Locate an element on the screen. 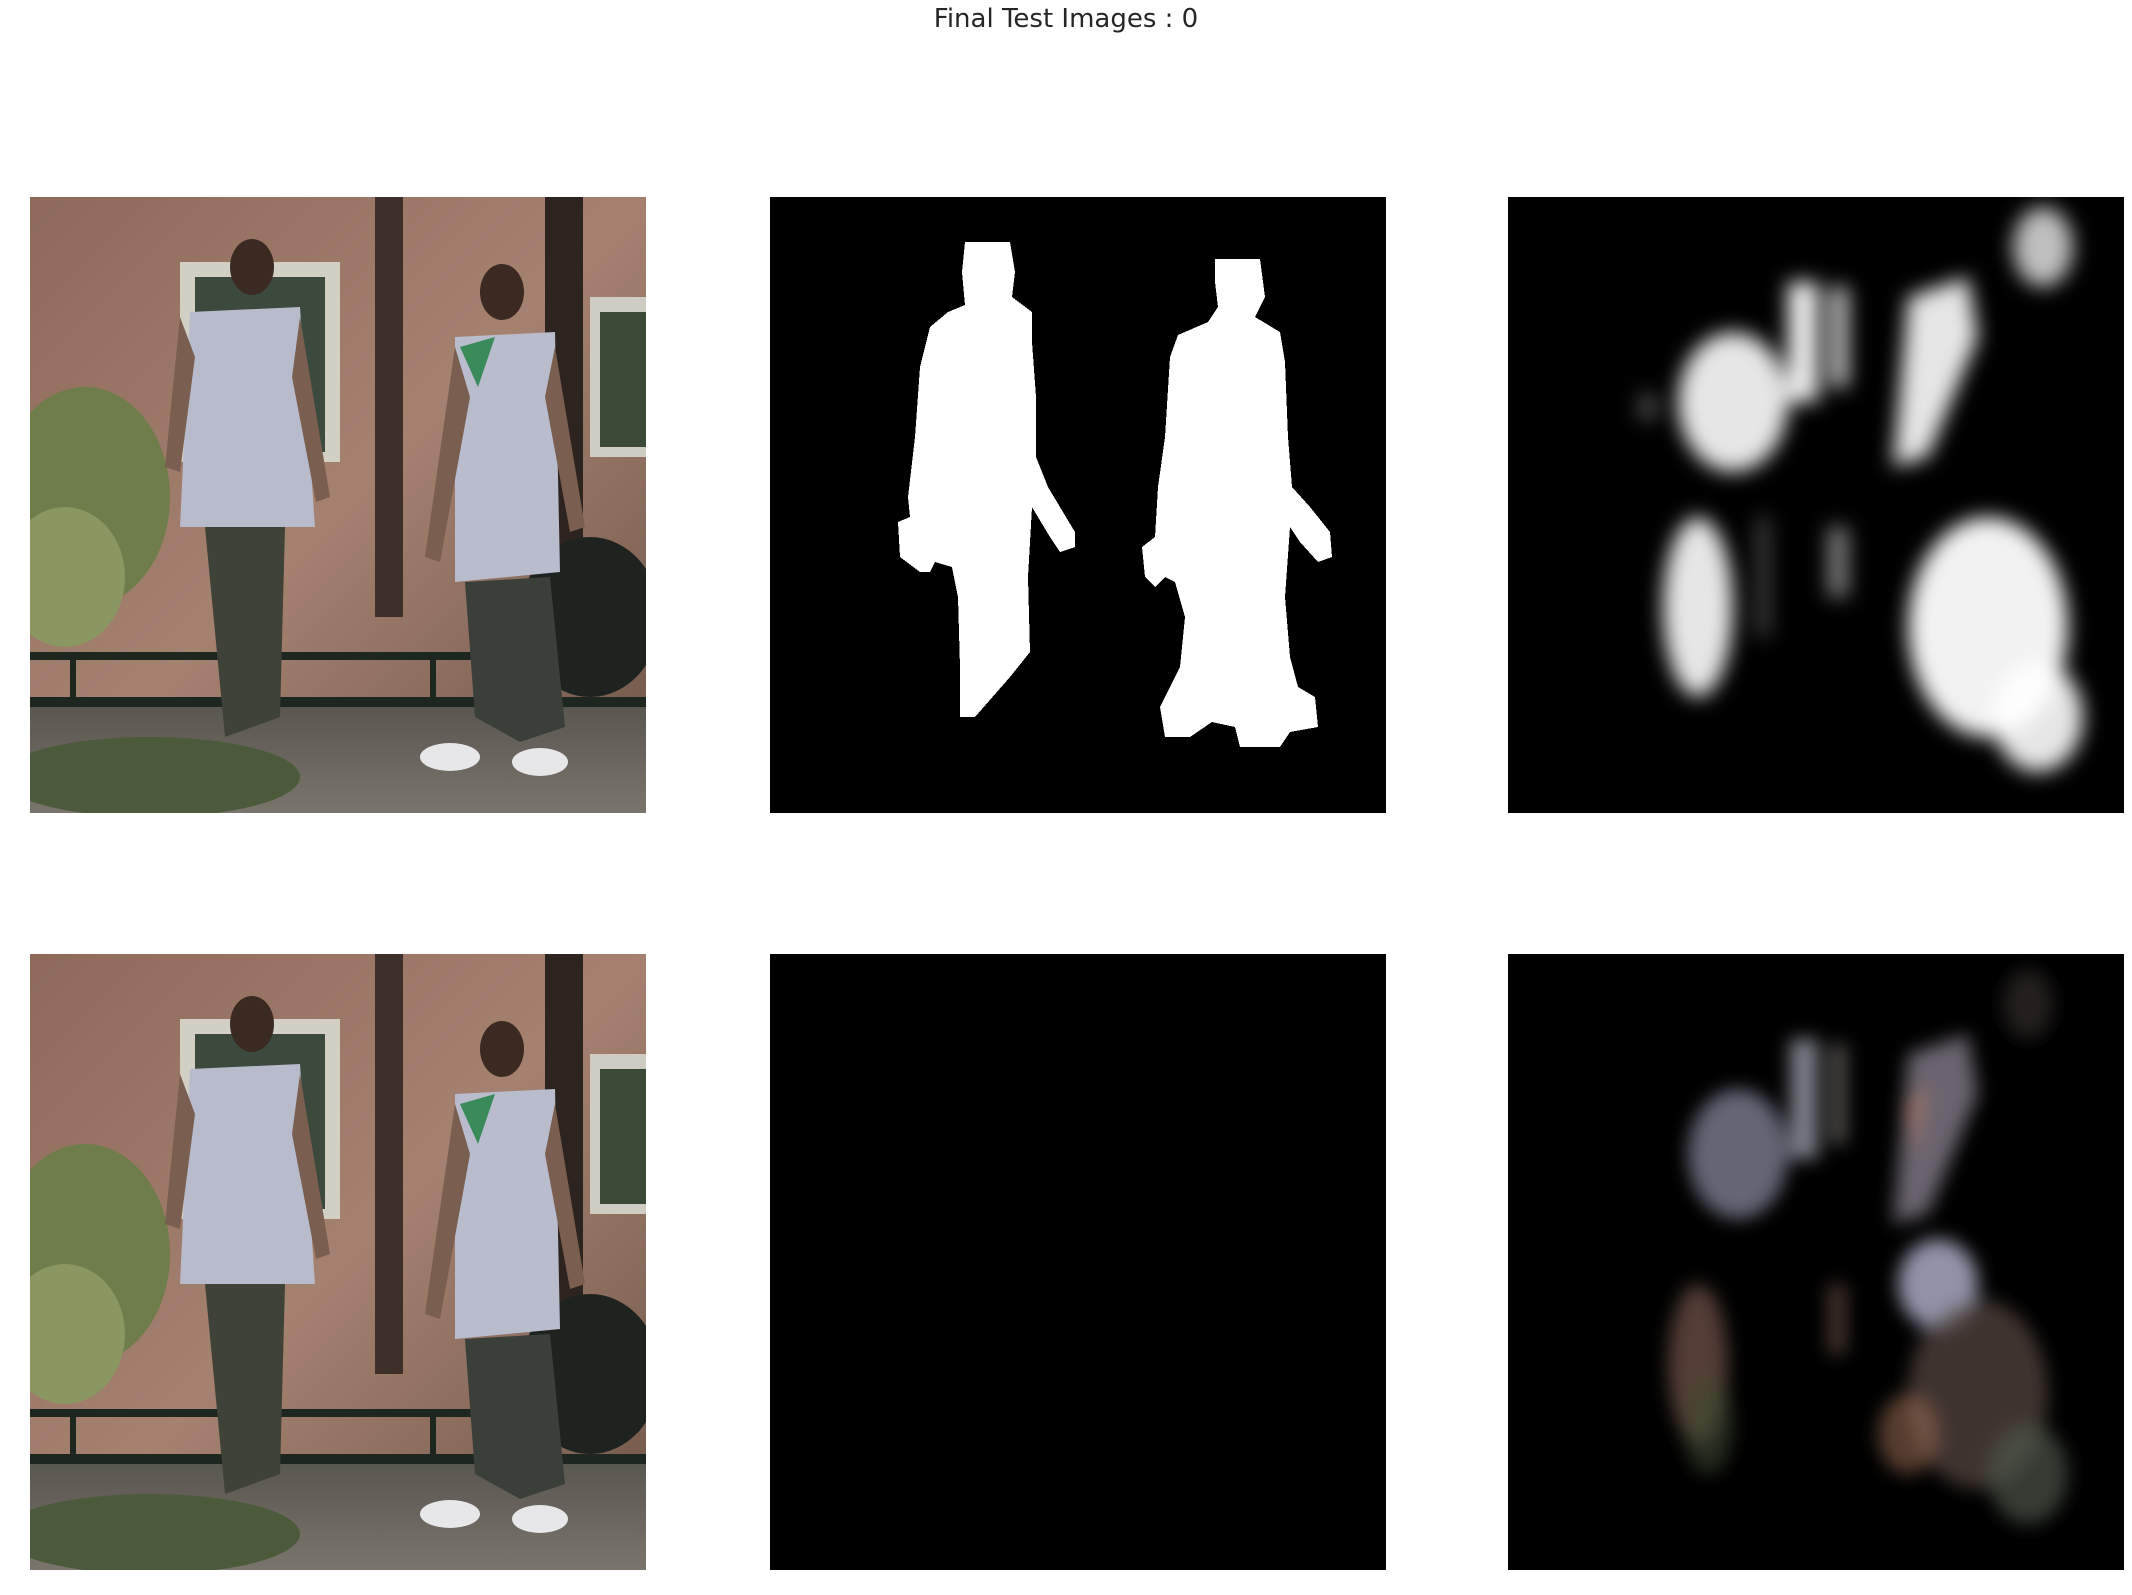  ground-truth-mask is located at coordinates (1078, 505).